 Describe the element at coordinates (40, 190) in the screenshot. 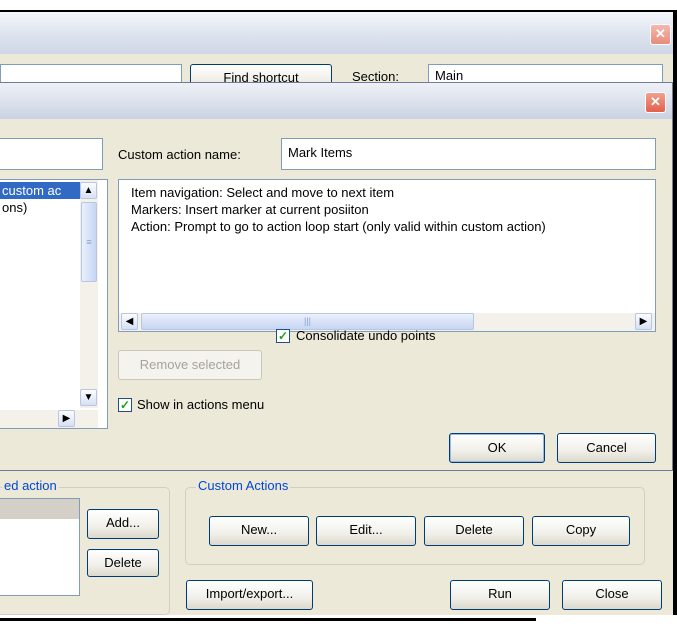

I see `list-item: custom ac` at that location.